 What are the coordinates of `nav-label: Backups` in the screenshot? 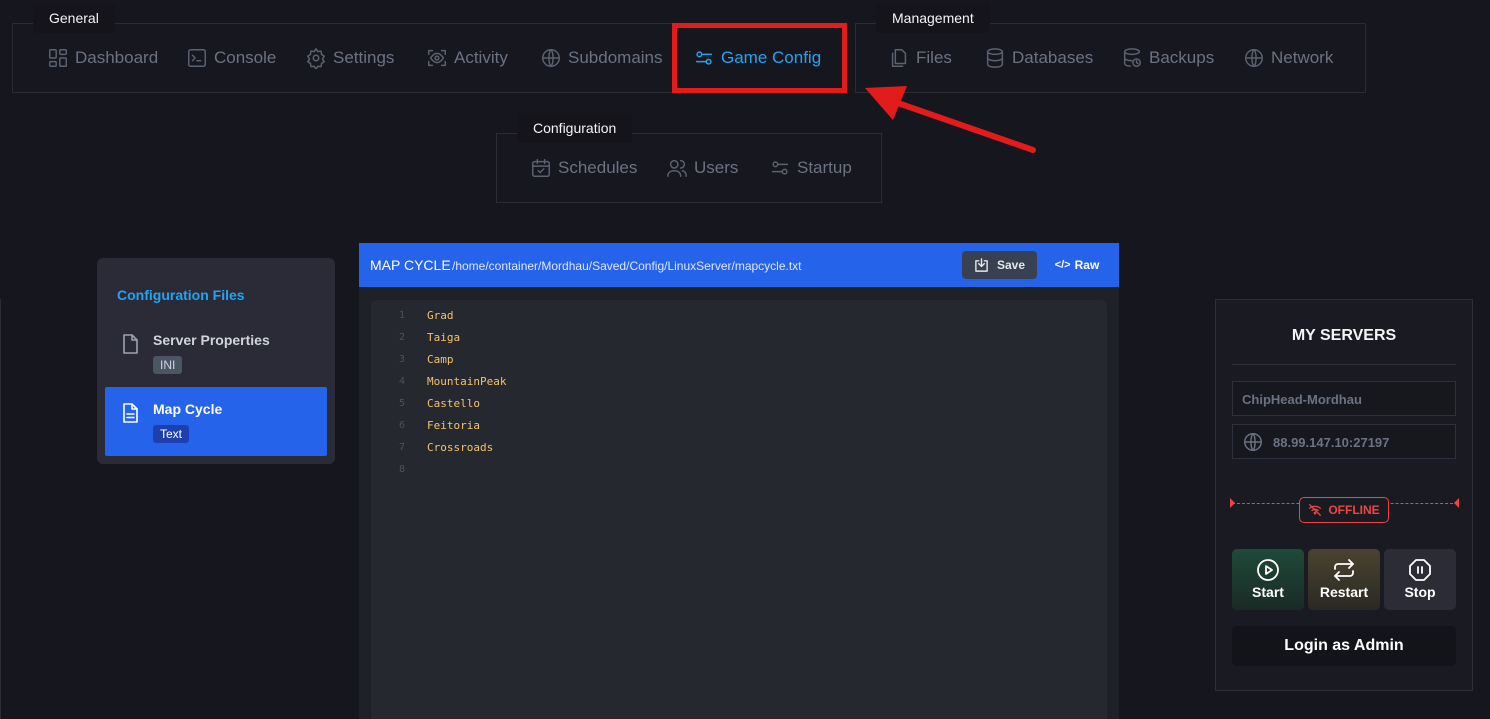 It's located at (1182, 57).